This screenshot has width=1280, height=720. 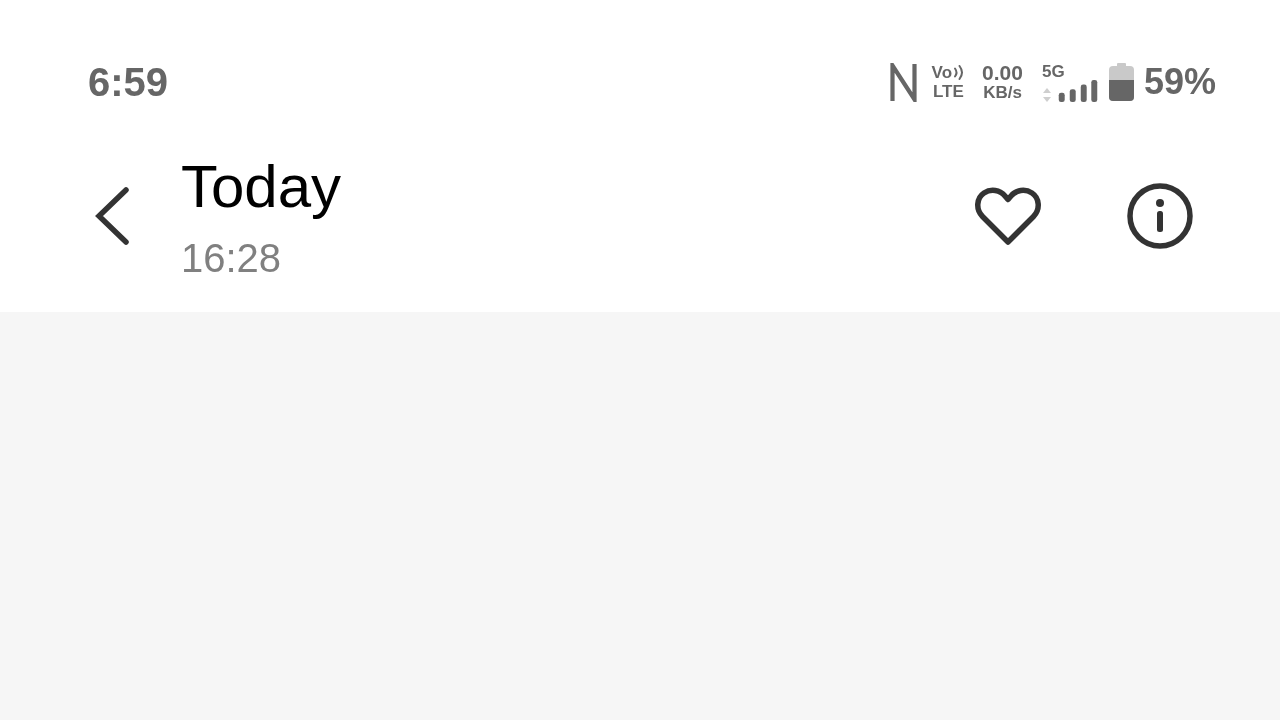 What do you see at coordinates (1053, 71) in the screenshot?
I see `network-type-label: 5G` at bounding box center [1053, 71].